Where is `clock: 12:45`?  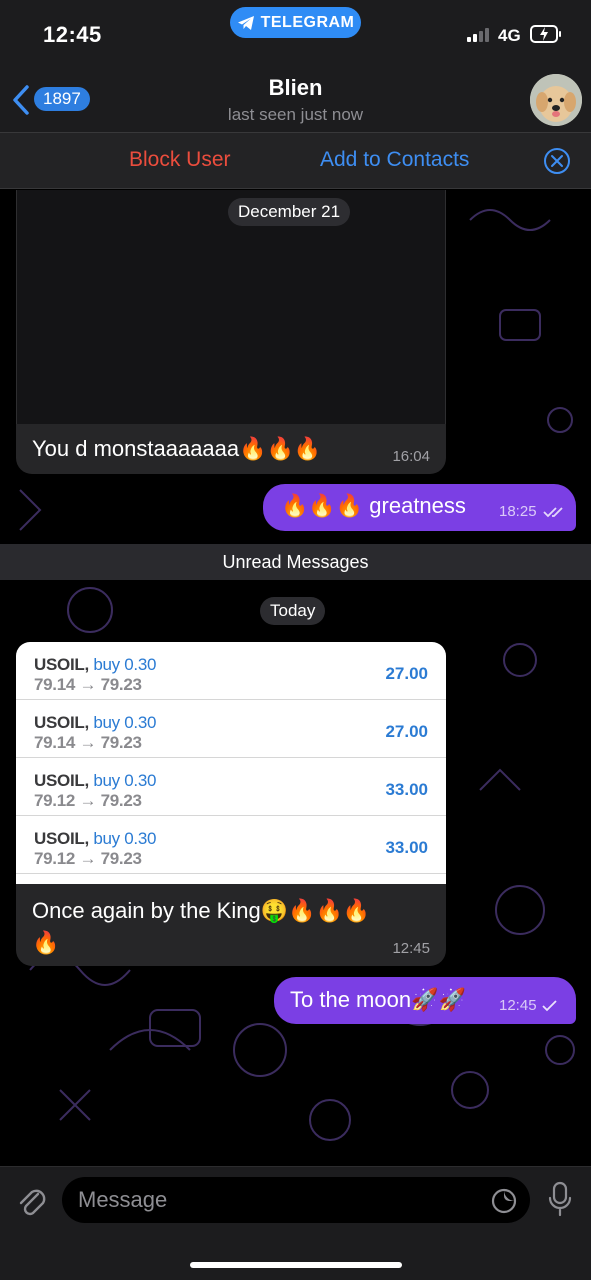
clock: 12:45 is located at coordinates (72, 34).